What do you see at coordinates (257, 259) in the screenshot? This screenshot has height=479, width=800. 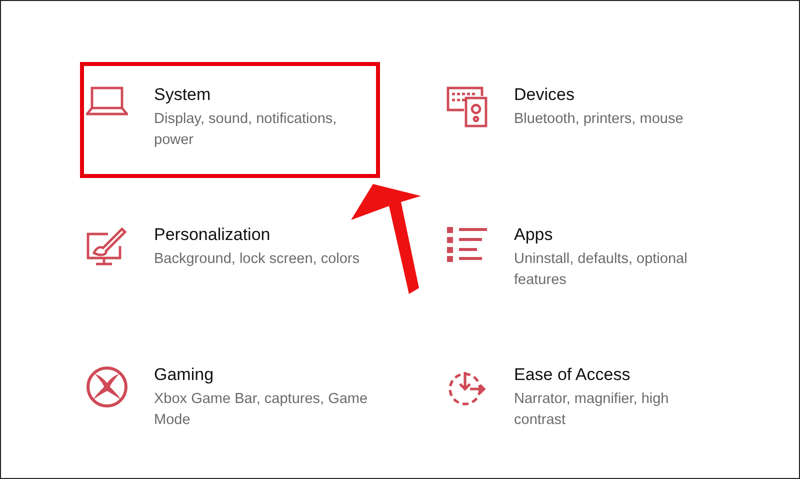 I see `setting-description: Background, lock screen, colors` at bounding box center [257, 259].